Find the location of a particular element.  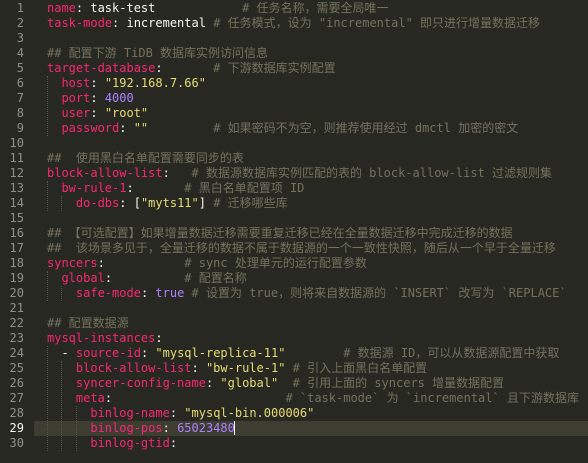

yaml-key: global is located at coordinates (83, 277).